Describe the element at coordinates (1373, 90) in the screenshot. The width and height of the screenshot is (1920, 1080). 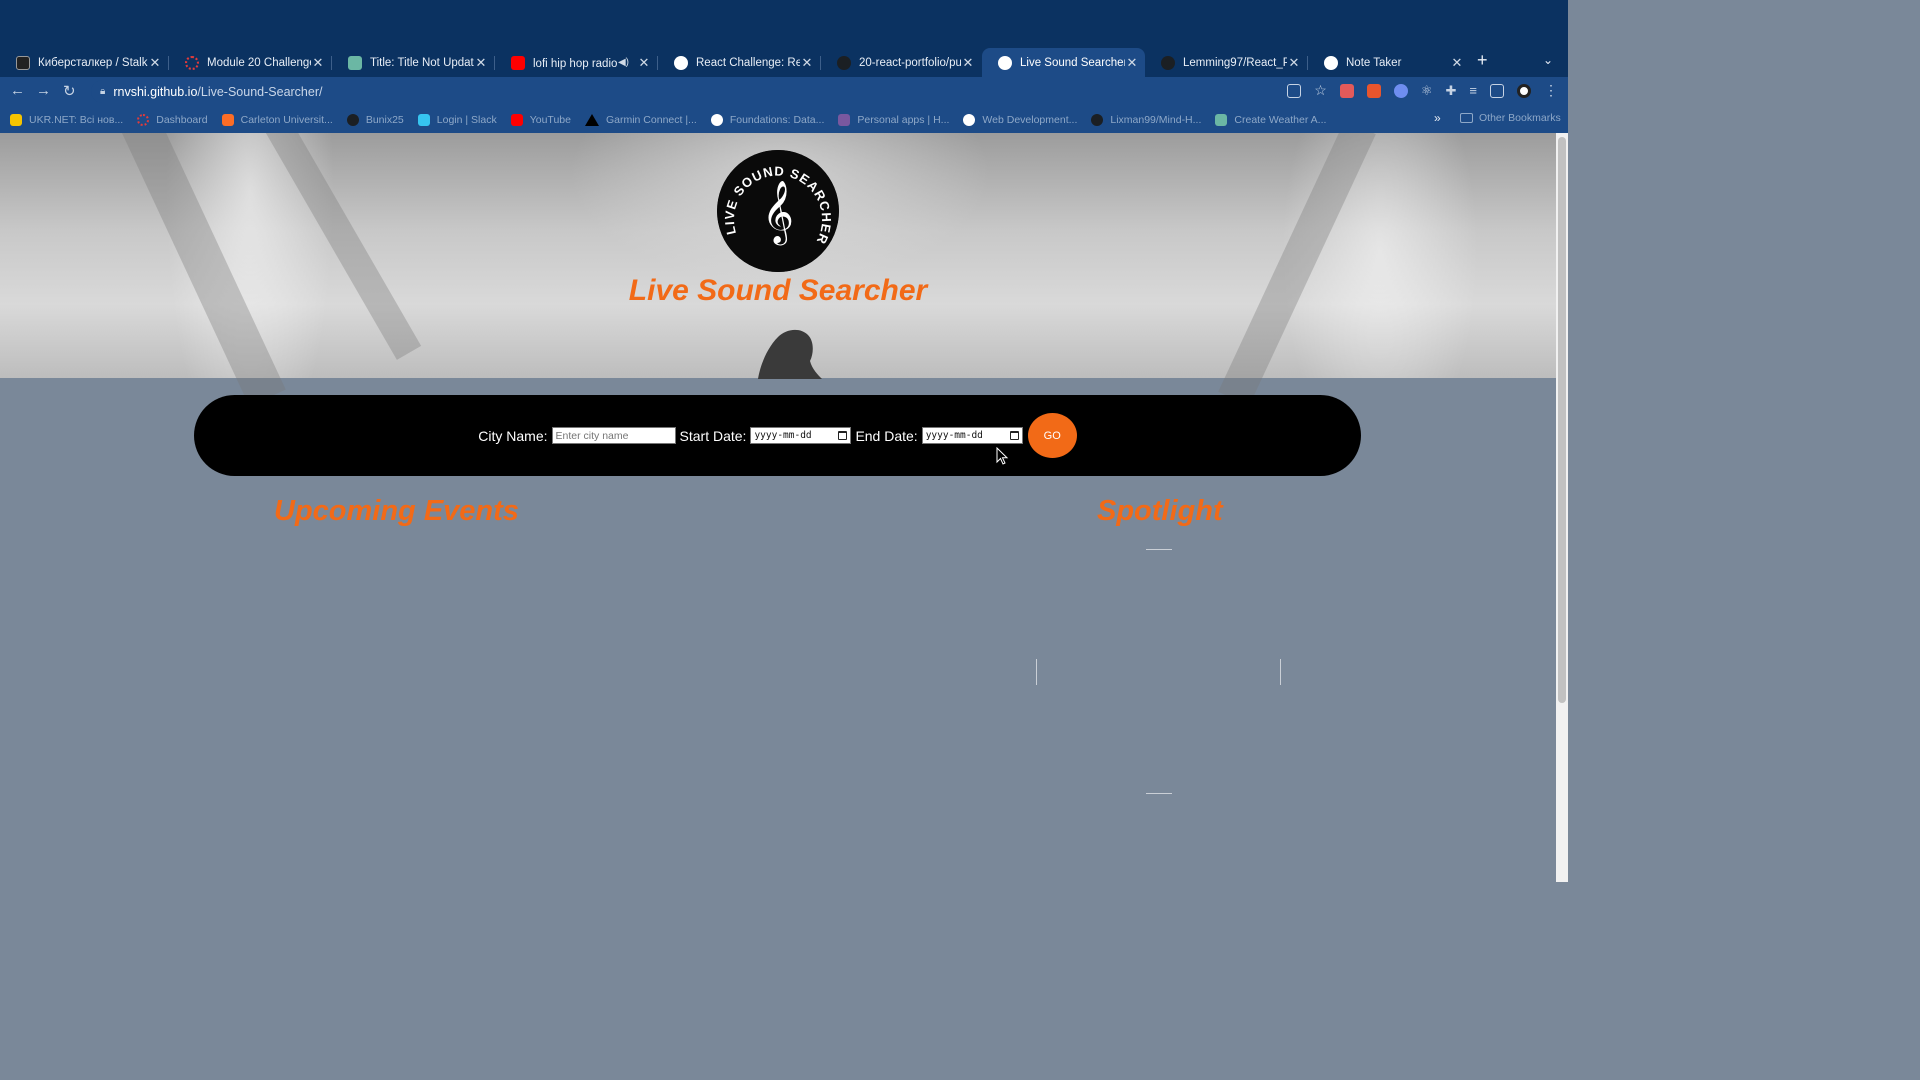
I see `extension-orange-icon` at that location.